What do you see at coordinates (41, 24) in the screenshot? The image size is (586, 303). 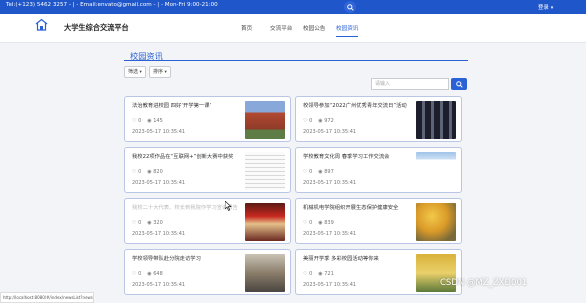 I see `home-logo-icon` at bounding box center [41, 24].